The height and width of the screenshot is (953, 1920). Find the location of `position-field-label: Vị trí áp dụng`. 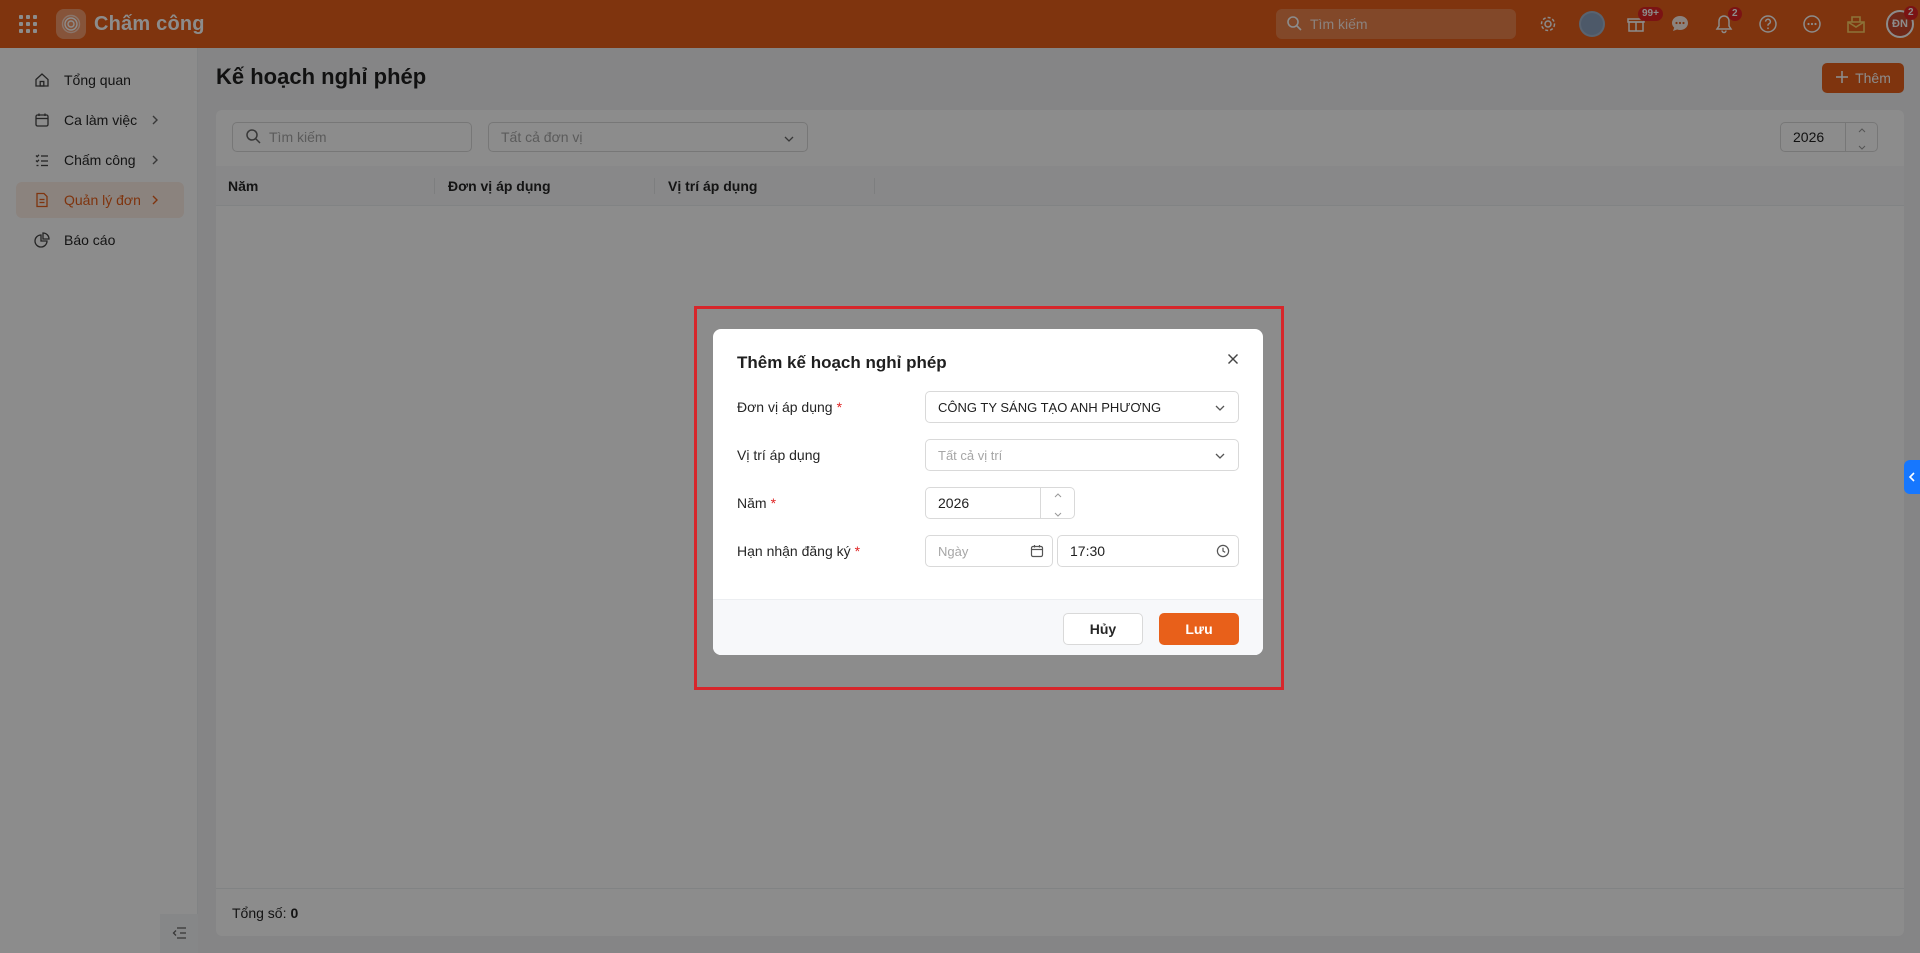

position-field-label: Vị trí áp dụng is located at coordinates (779, 455).